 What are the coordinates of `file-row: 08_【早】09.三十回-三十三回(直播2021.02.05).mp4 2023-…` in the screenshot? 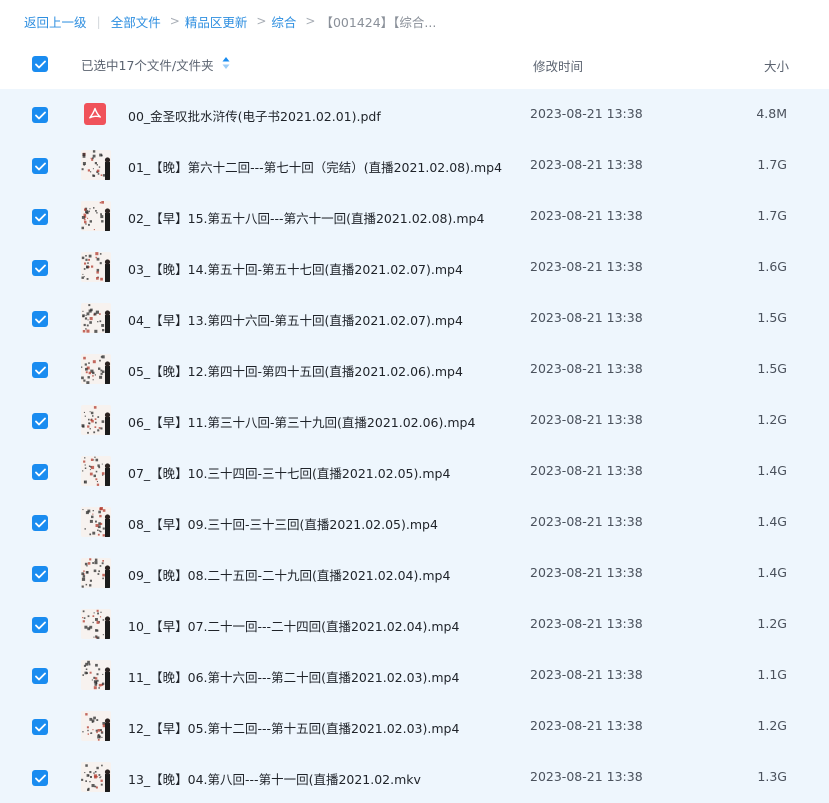 It's located at (414, 522).